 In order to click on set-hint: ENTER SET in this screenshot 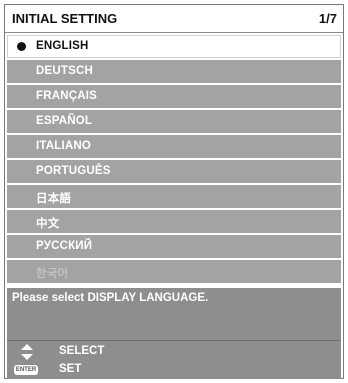, I will do `click(107, 370)`.